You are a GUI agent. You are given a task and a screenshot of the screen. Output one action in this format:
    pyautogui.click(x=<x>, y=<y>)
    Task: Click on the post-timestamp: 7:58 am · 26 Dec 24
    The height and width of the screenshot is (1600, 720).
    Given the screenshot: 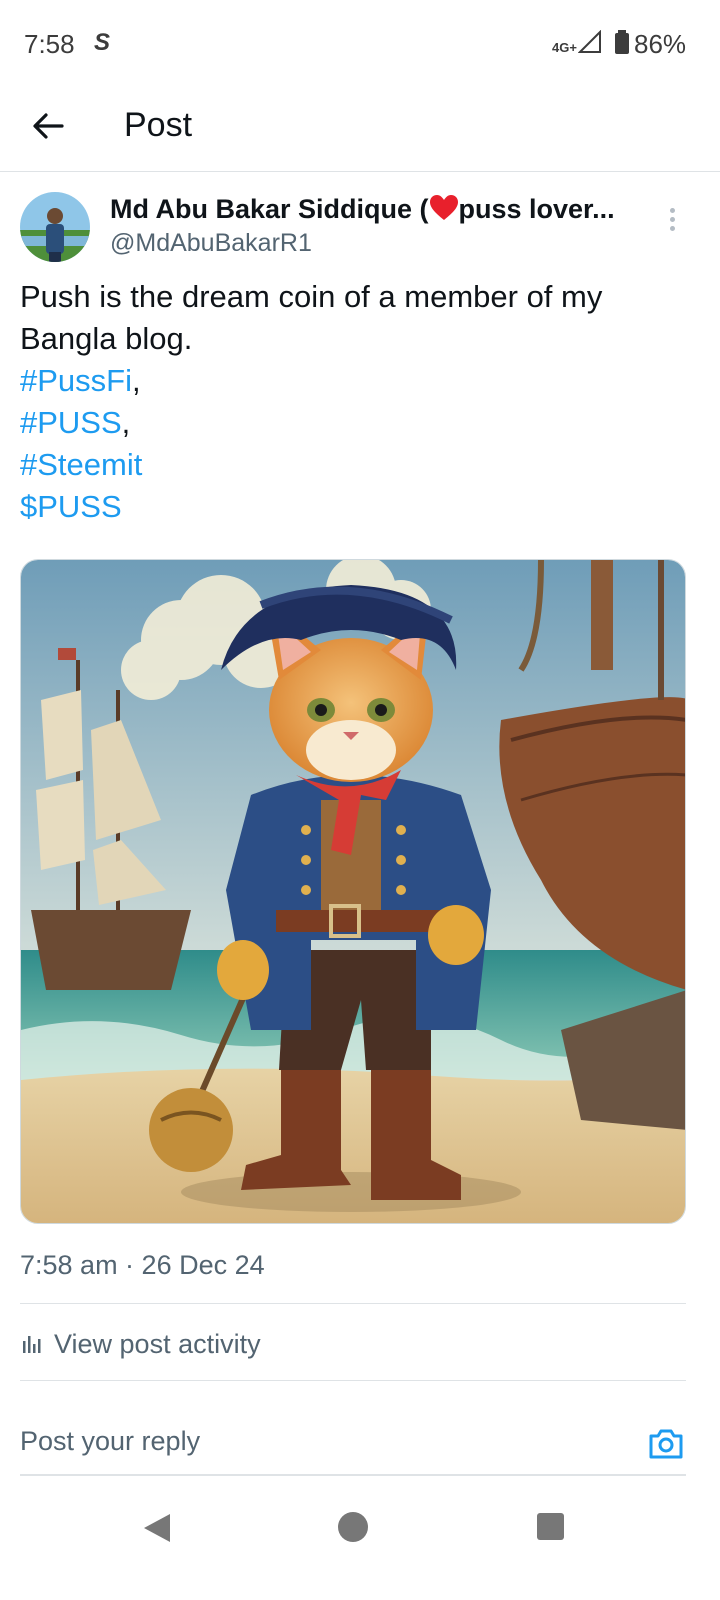 What is the action you would take?
    pyautogui.click(x=142, y=1265)
    